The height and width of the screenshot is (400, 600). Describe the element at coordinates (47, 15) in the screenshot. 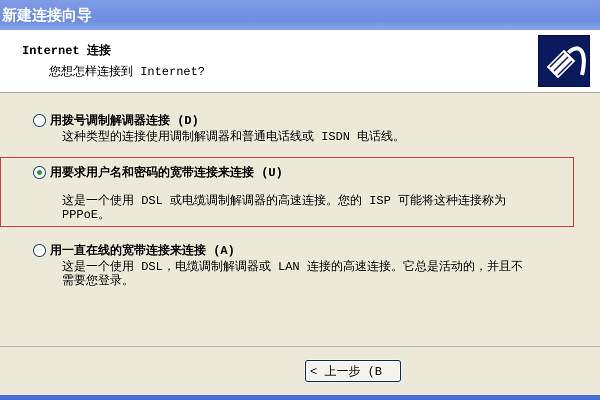

I see `window-title: 新建连接向导` at that location.